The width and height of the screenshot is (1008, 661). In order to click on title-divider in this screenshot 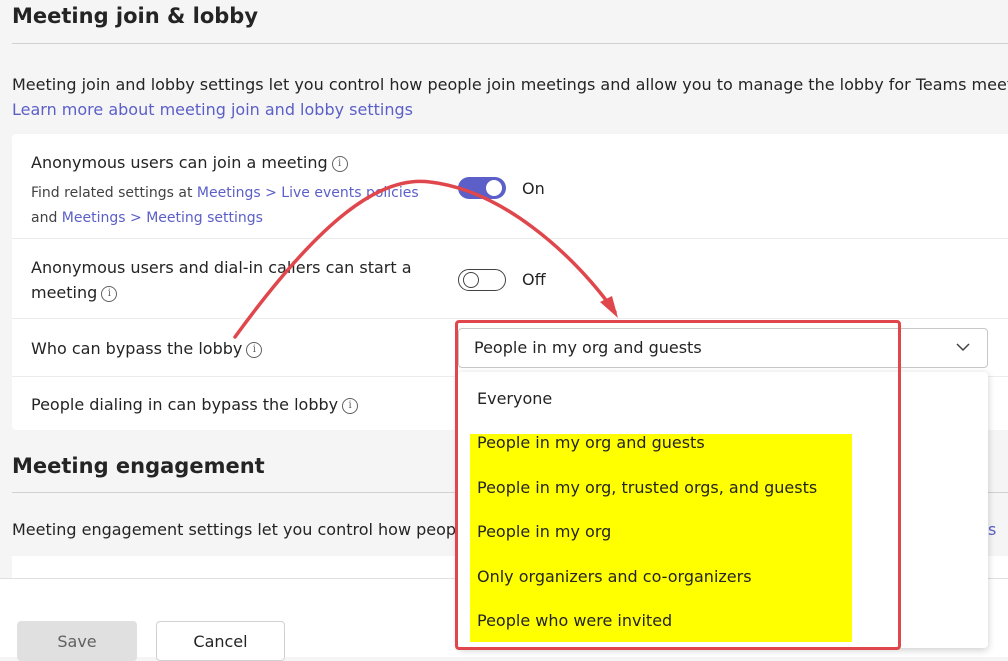, I will do `click(510, 43)`.